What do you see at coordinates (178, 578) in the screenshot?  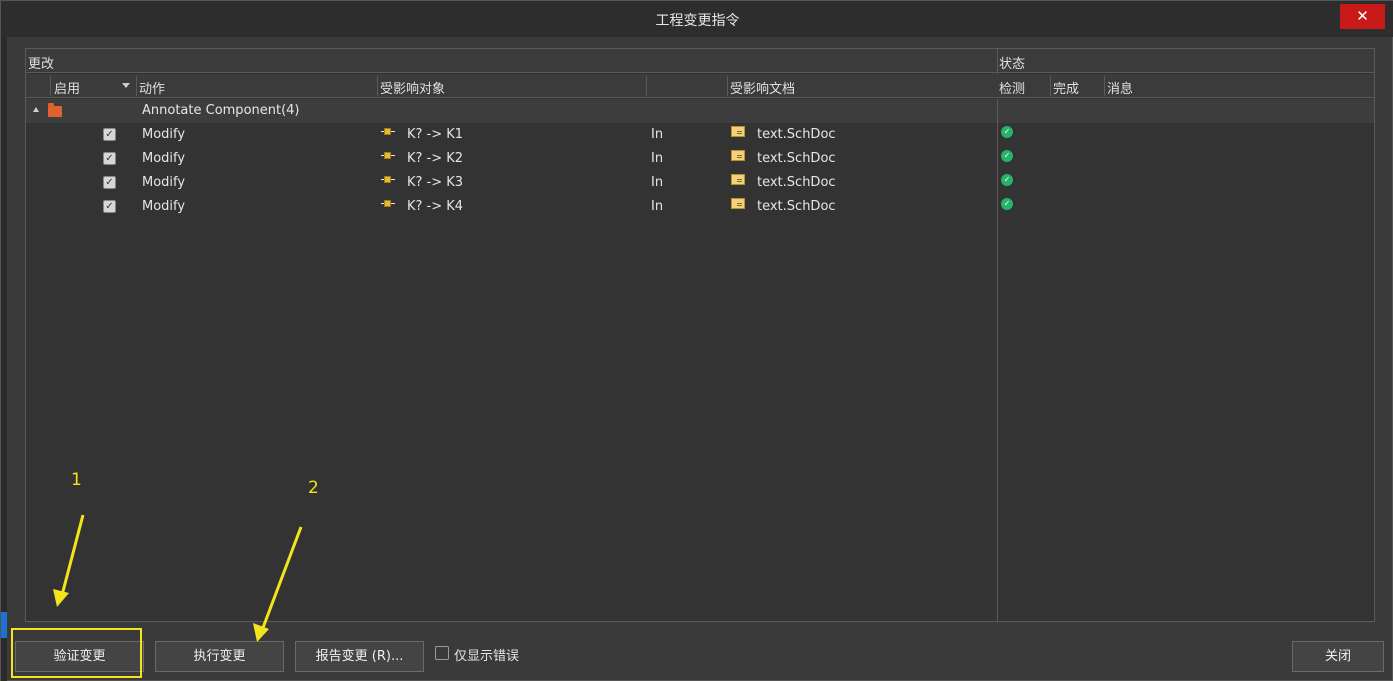 I see `annotation-arrows` at bounding box center [178, 578].